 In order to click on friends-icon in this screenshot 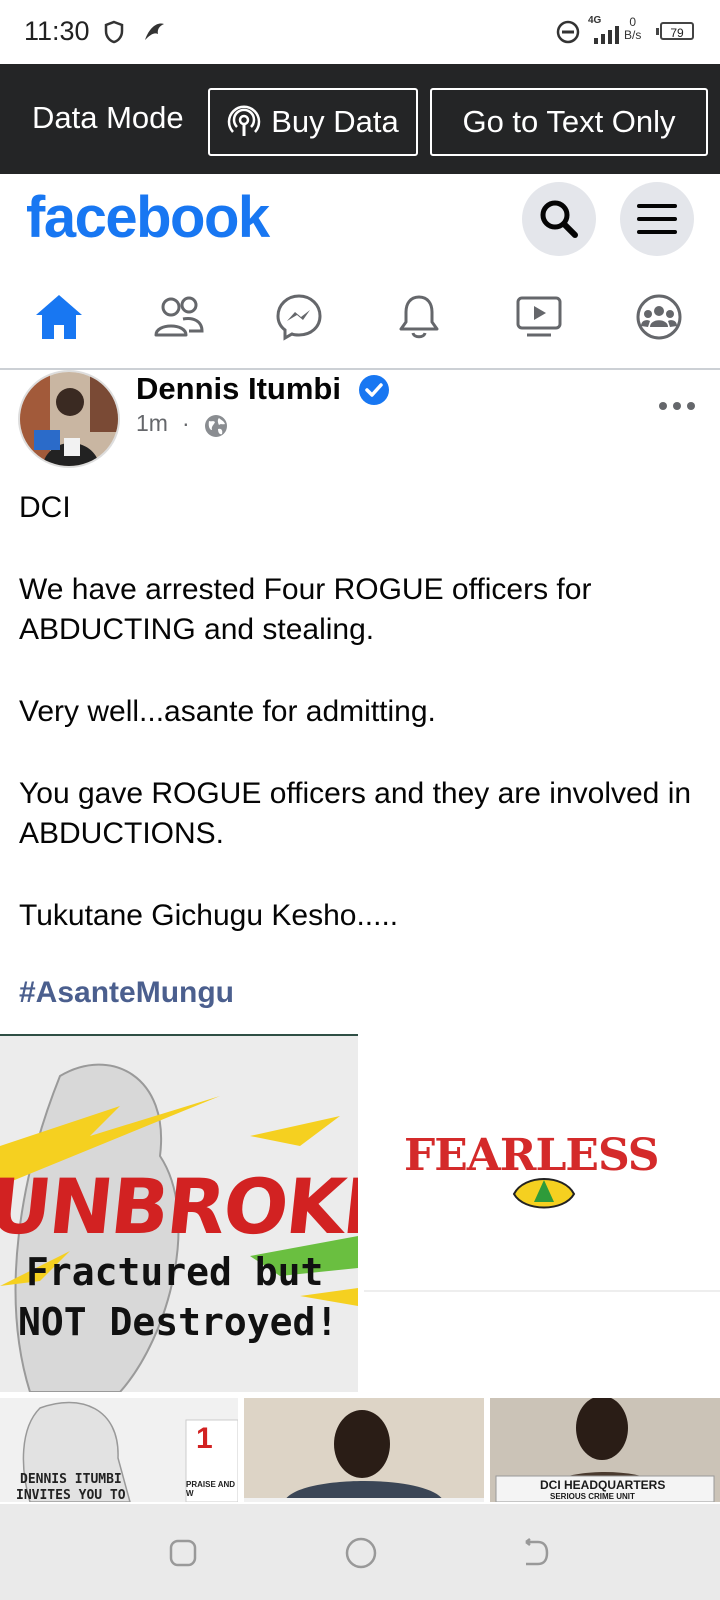, I will do `click(179, 316)`.